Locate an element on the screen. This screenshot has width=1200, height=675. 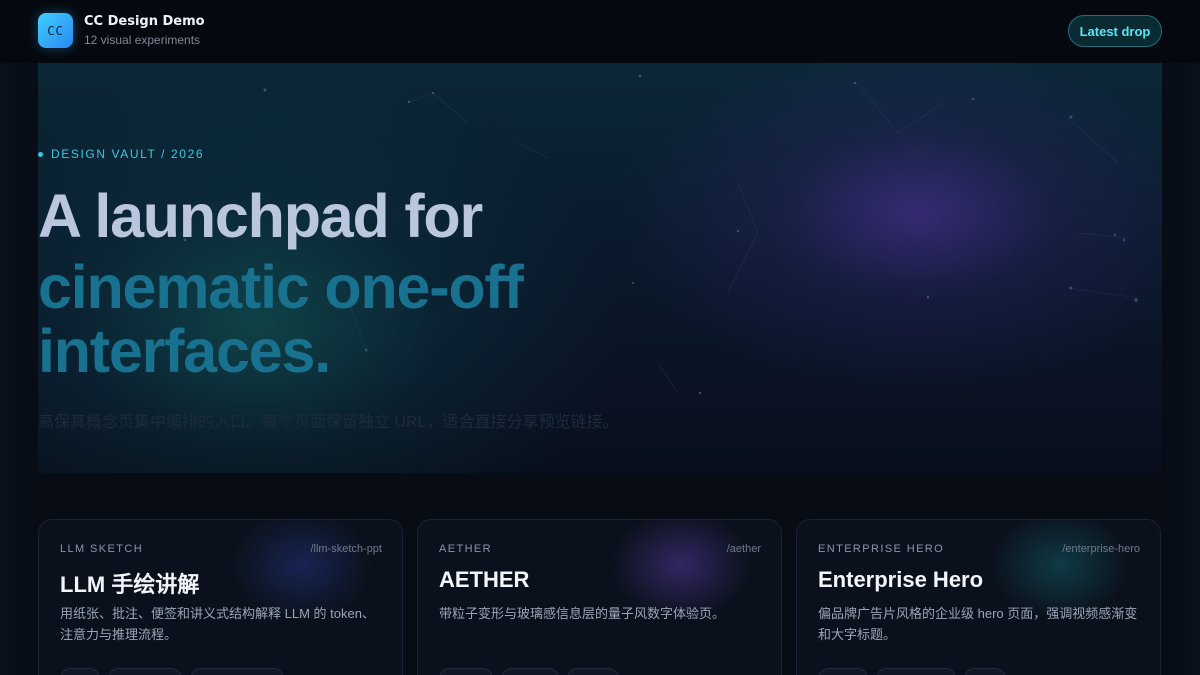
card-description: 偏品牌广告片风格的企业级 hero 页面，强调视频感渐变和大字标题。 is located at coordinates (978, 624).